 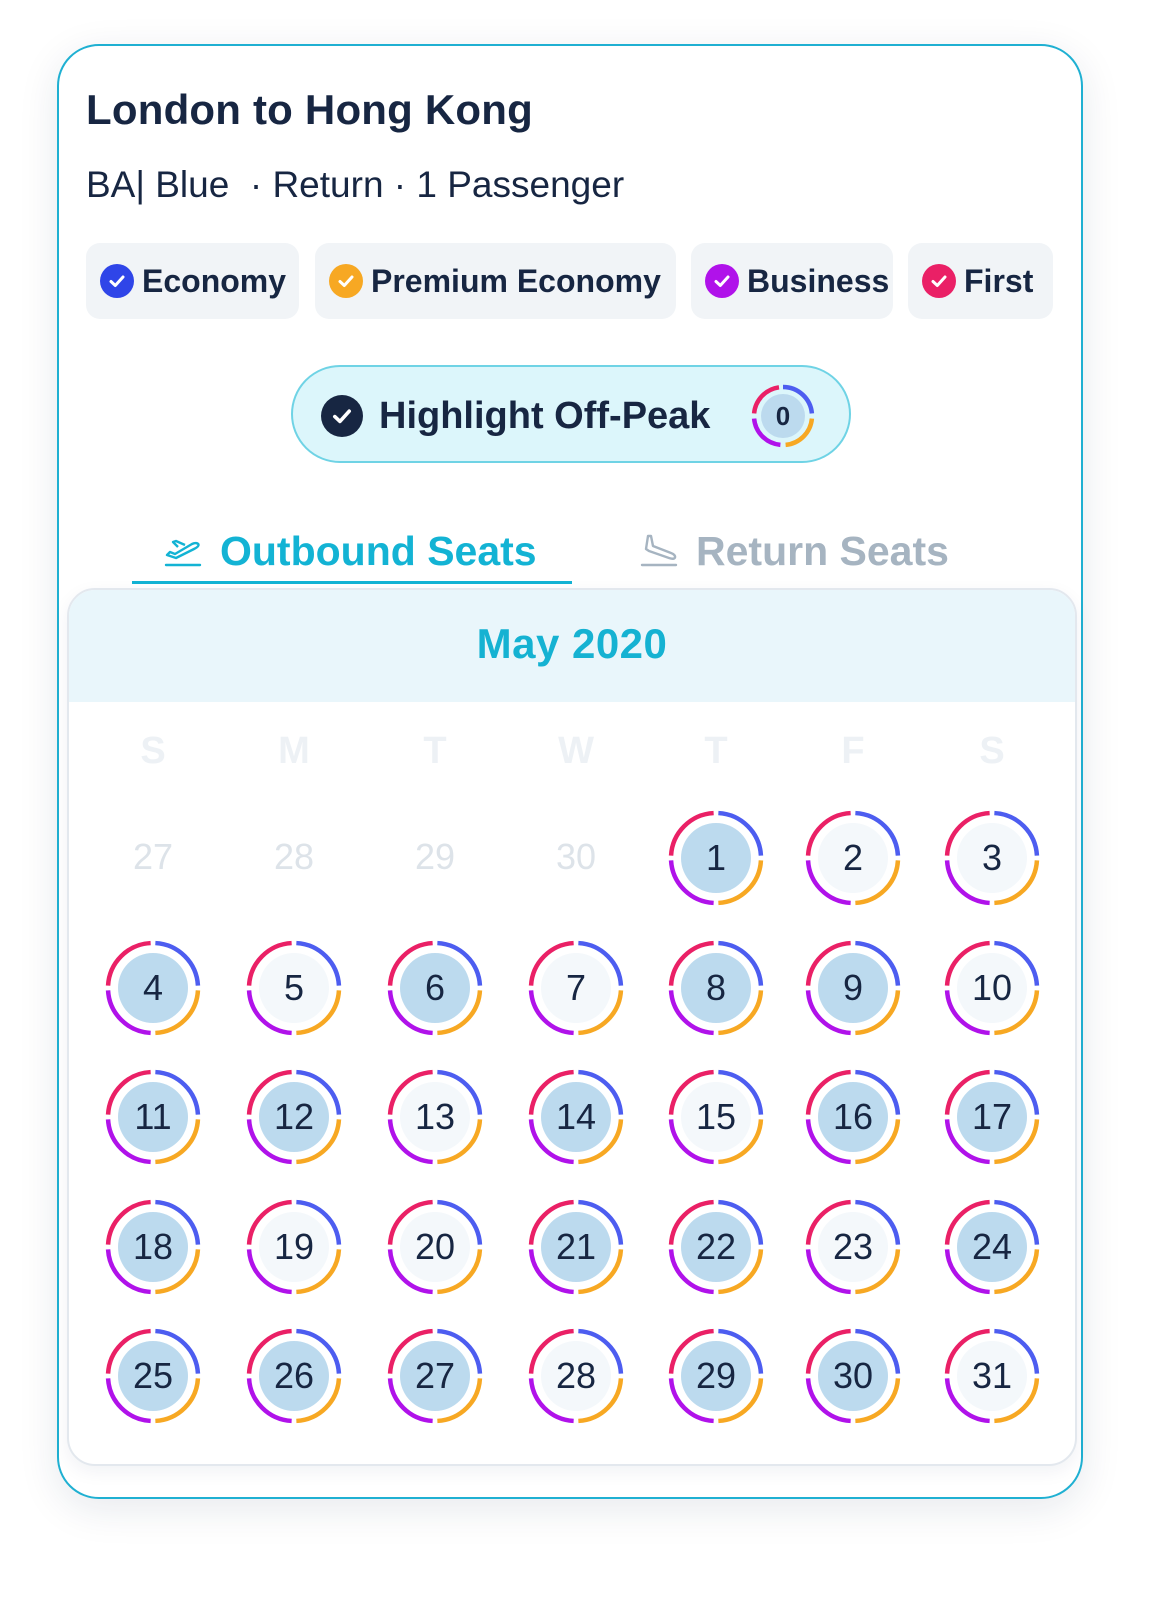 I want to click on day-number: 31, so click(x=992, y=1375).